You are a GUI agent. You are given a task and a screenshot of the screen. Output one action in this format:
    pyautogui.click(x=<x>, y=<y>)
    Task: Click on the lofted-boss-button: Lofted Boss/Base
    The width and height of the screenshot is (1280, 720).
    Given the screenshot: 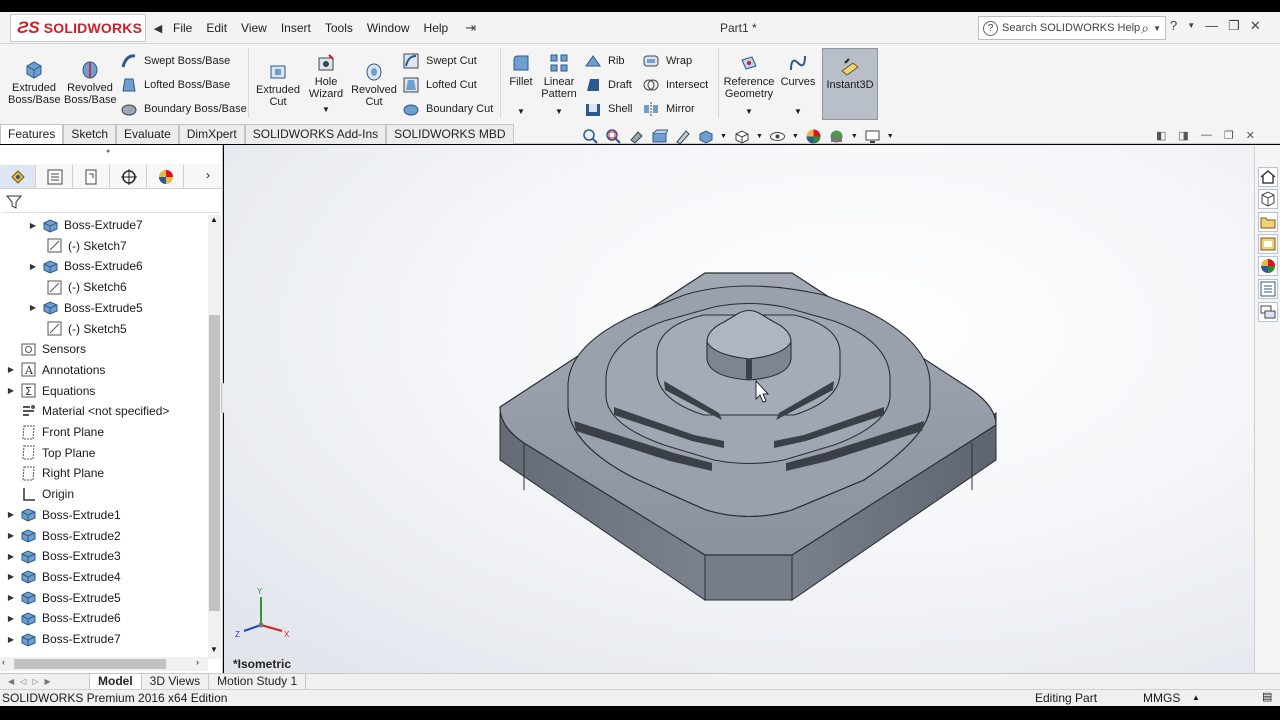 What is the action you would take?
    pyautogui.click(x=175, y=85)
    